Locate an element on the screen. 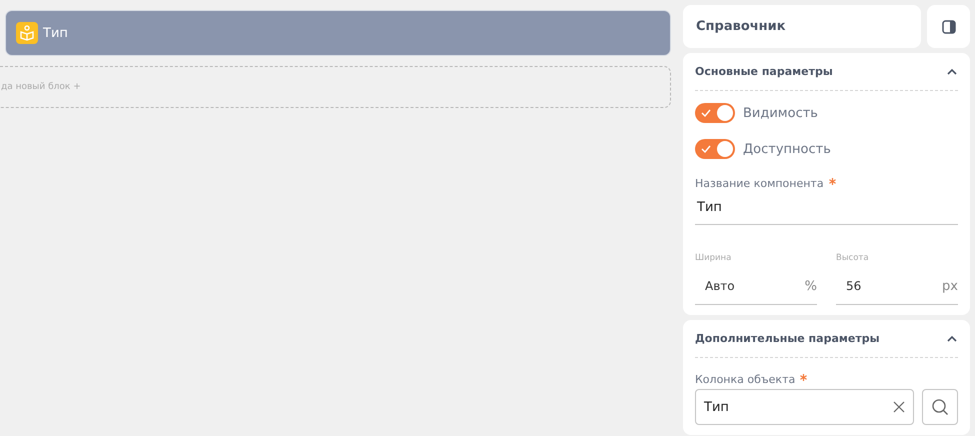  search-button is located at coordinates (940, 407).